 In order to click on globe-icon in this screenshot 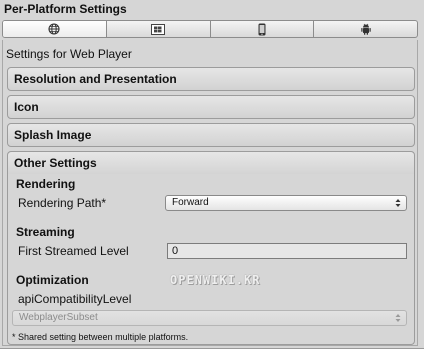, I will do `click(54, 29)`.